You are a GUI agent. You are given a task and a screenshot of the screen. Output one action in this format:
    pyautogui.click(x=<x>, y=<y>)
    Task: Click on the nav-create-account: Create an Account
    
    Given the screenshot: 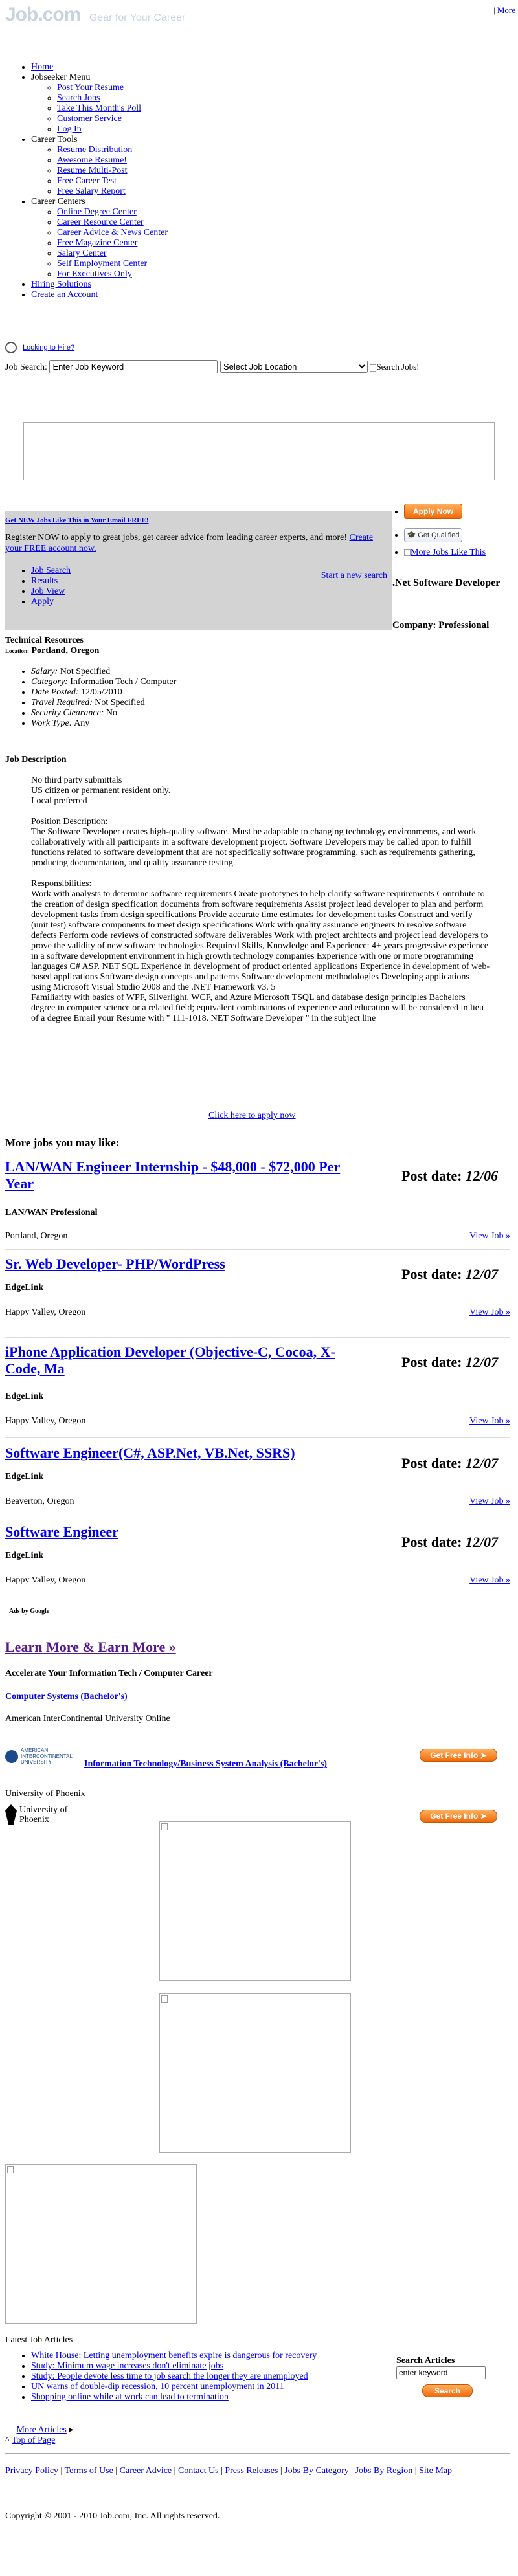 What is the action you would take?
    pyautogui.click(x=64, y=295)
    